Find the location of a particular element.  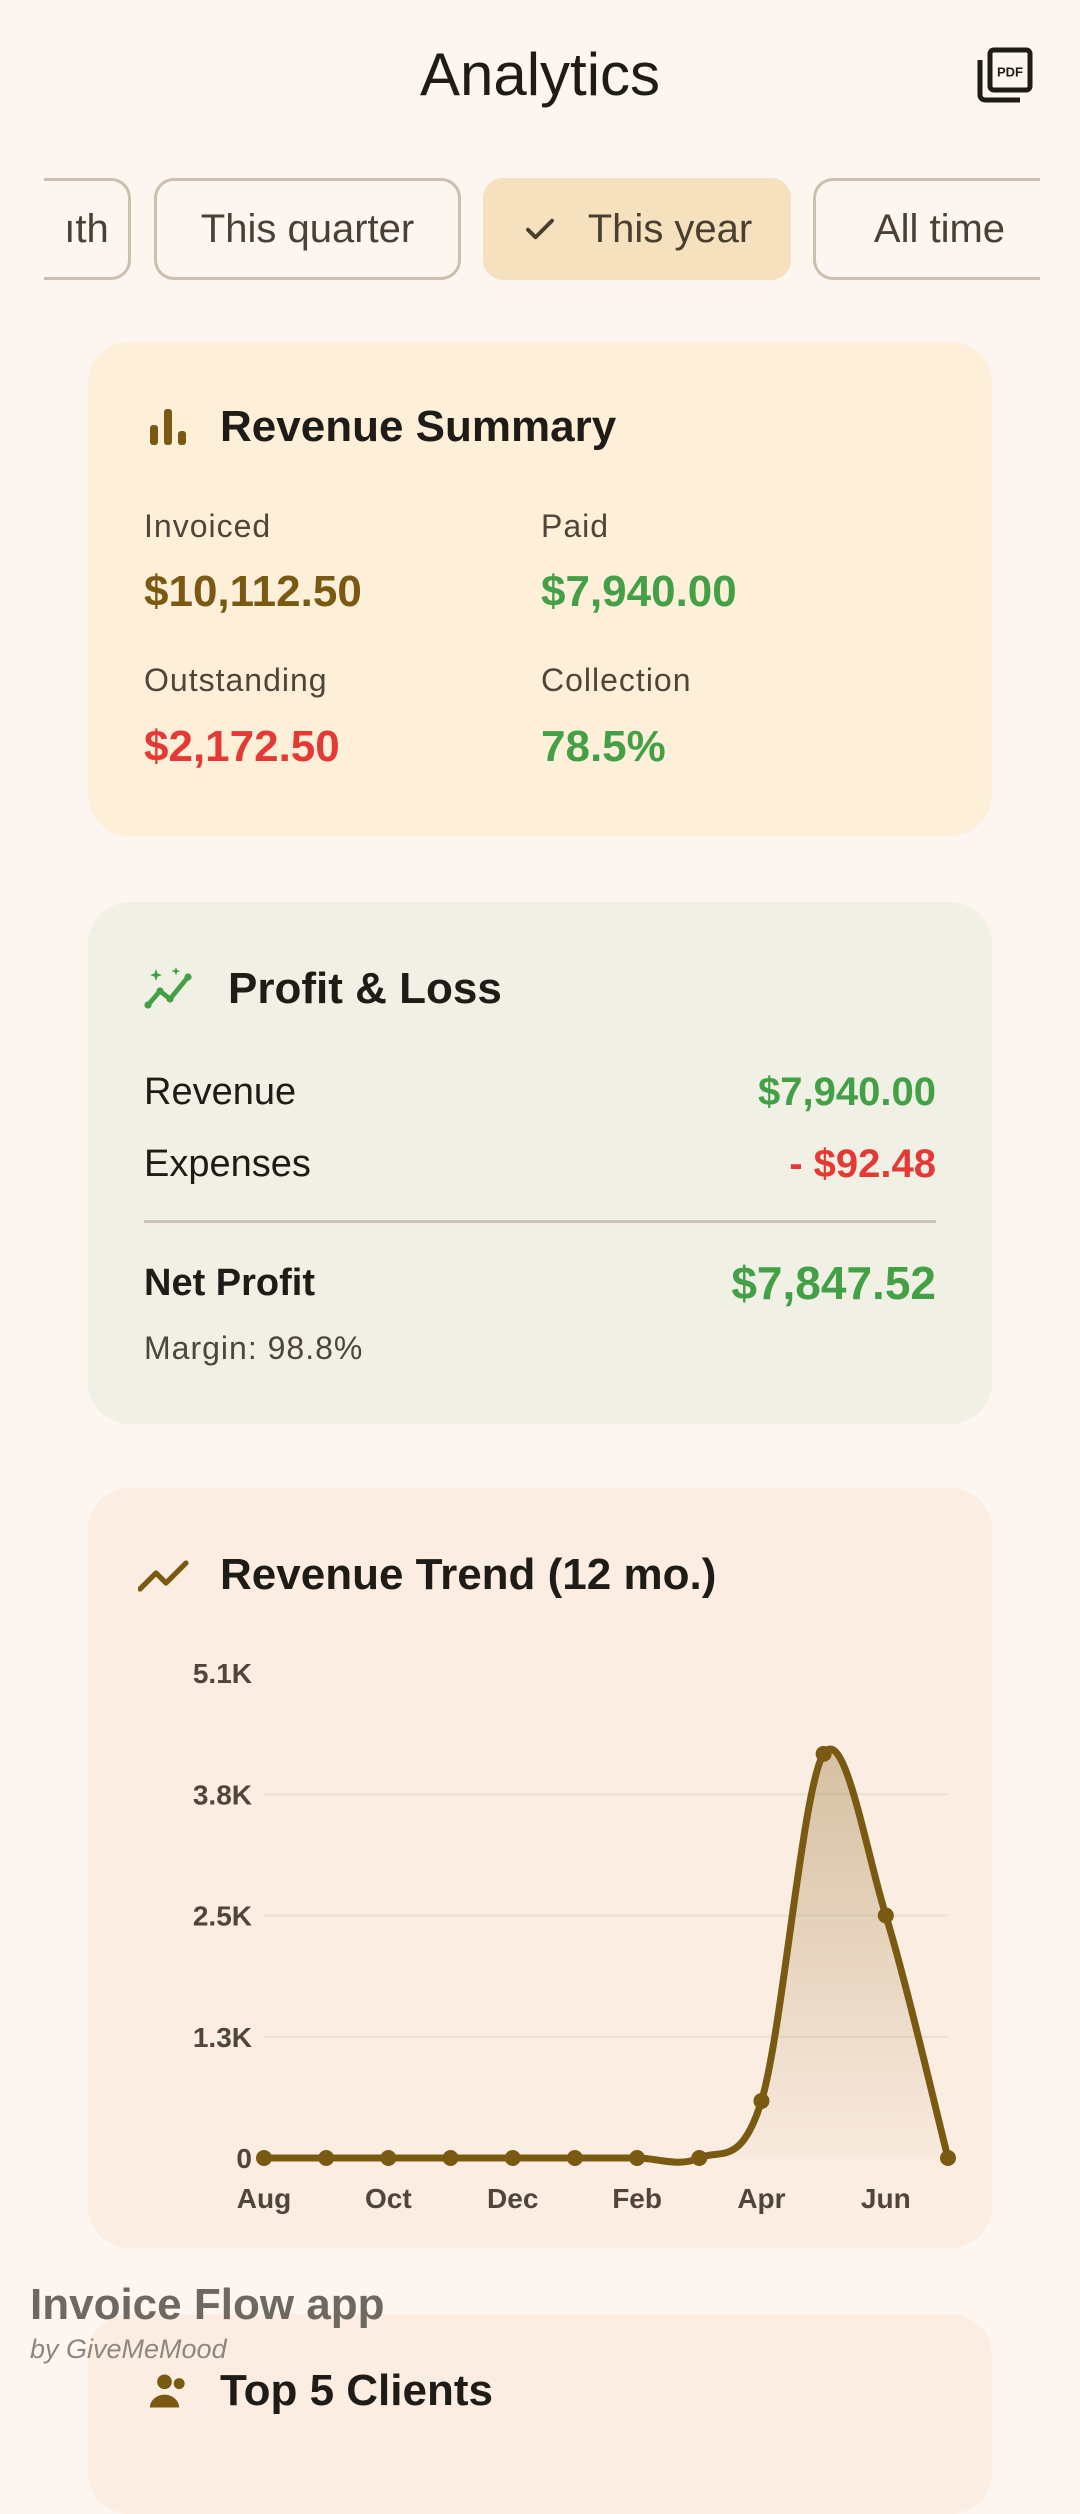

revenue-value: $7,940.00 is located at coordinates (847, 1092).